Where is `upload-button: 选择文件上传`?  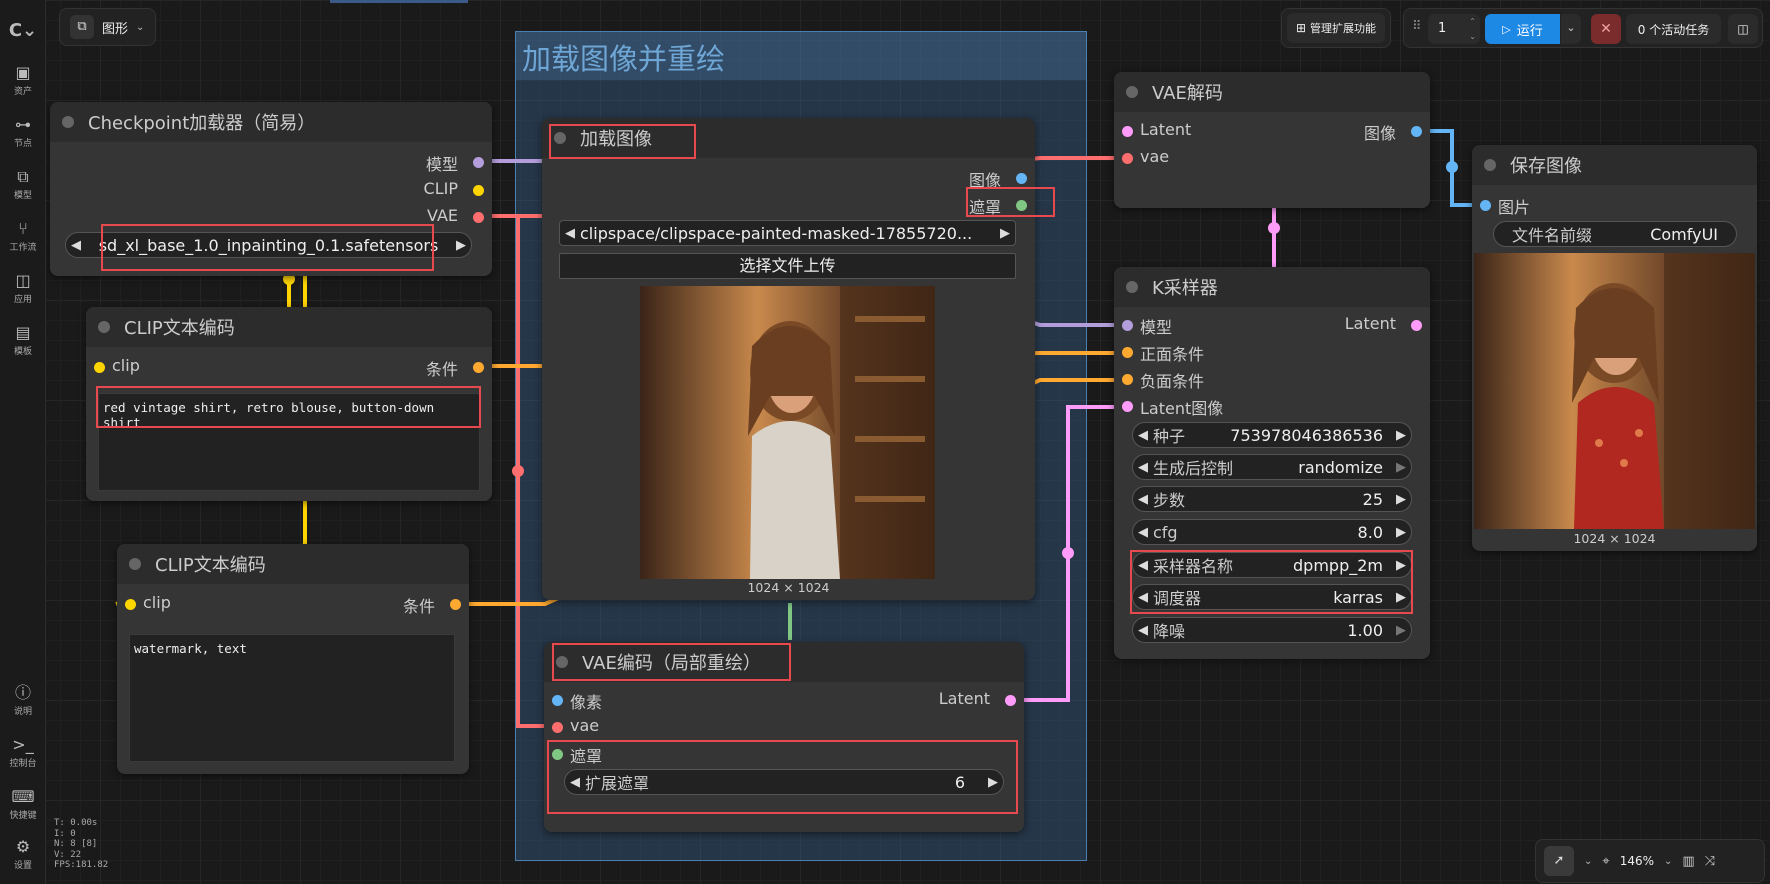
upload-button: 选择文件上传 is located at coordinates (787, 266).